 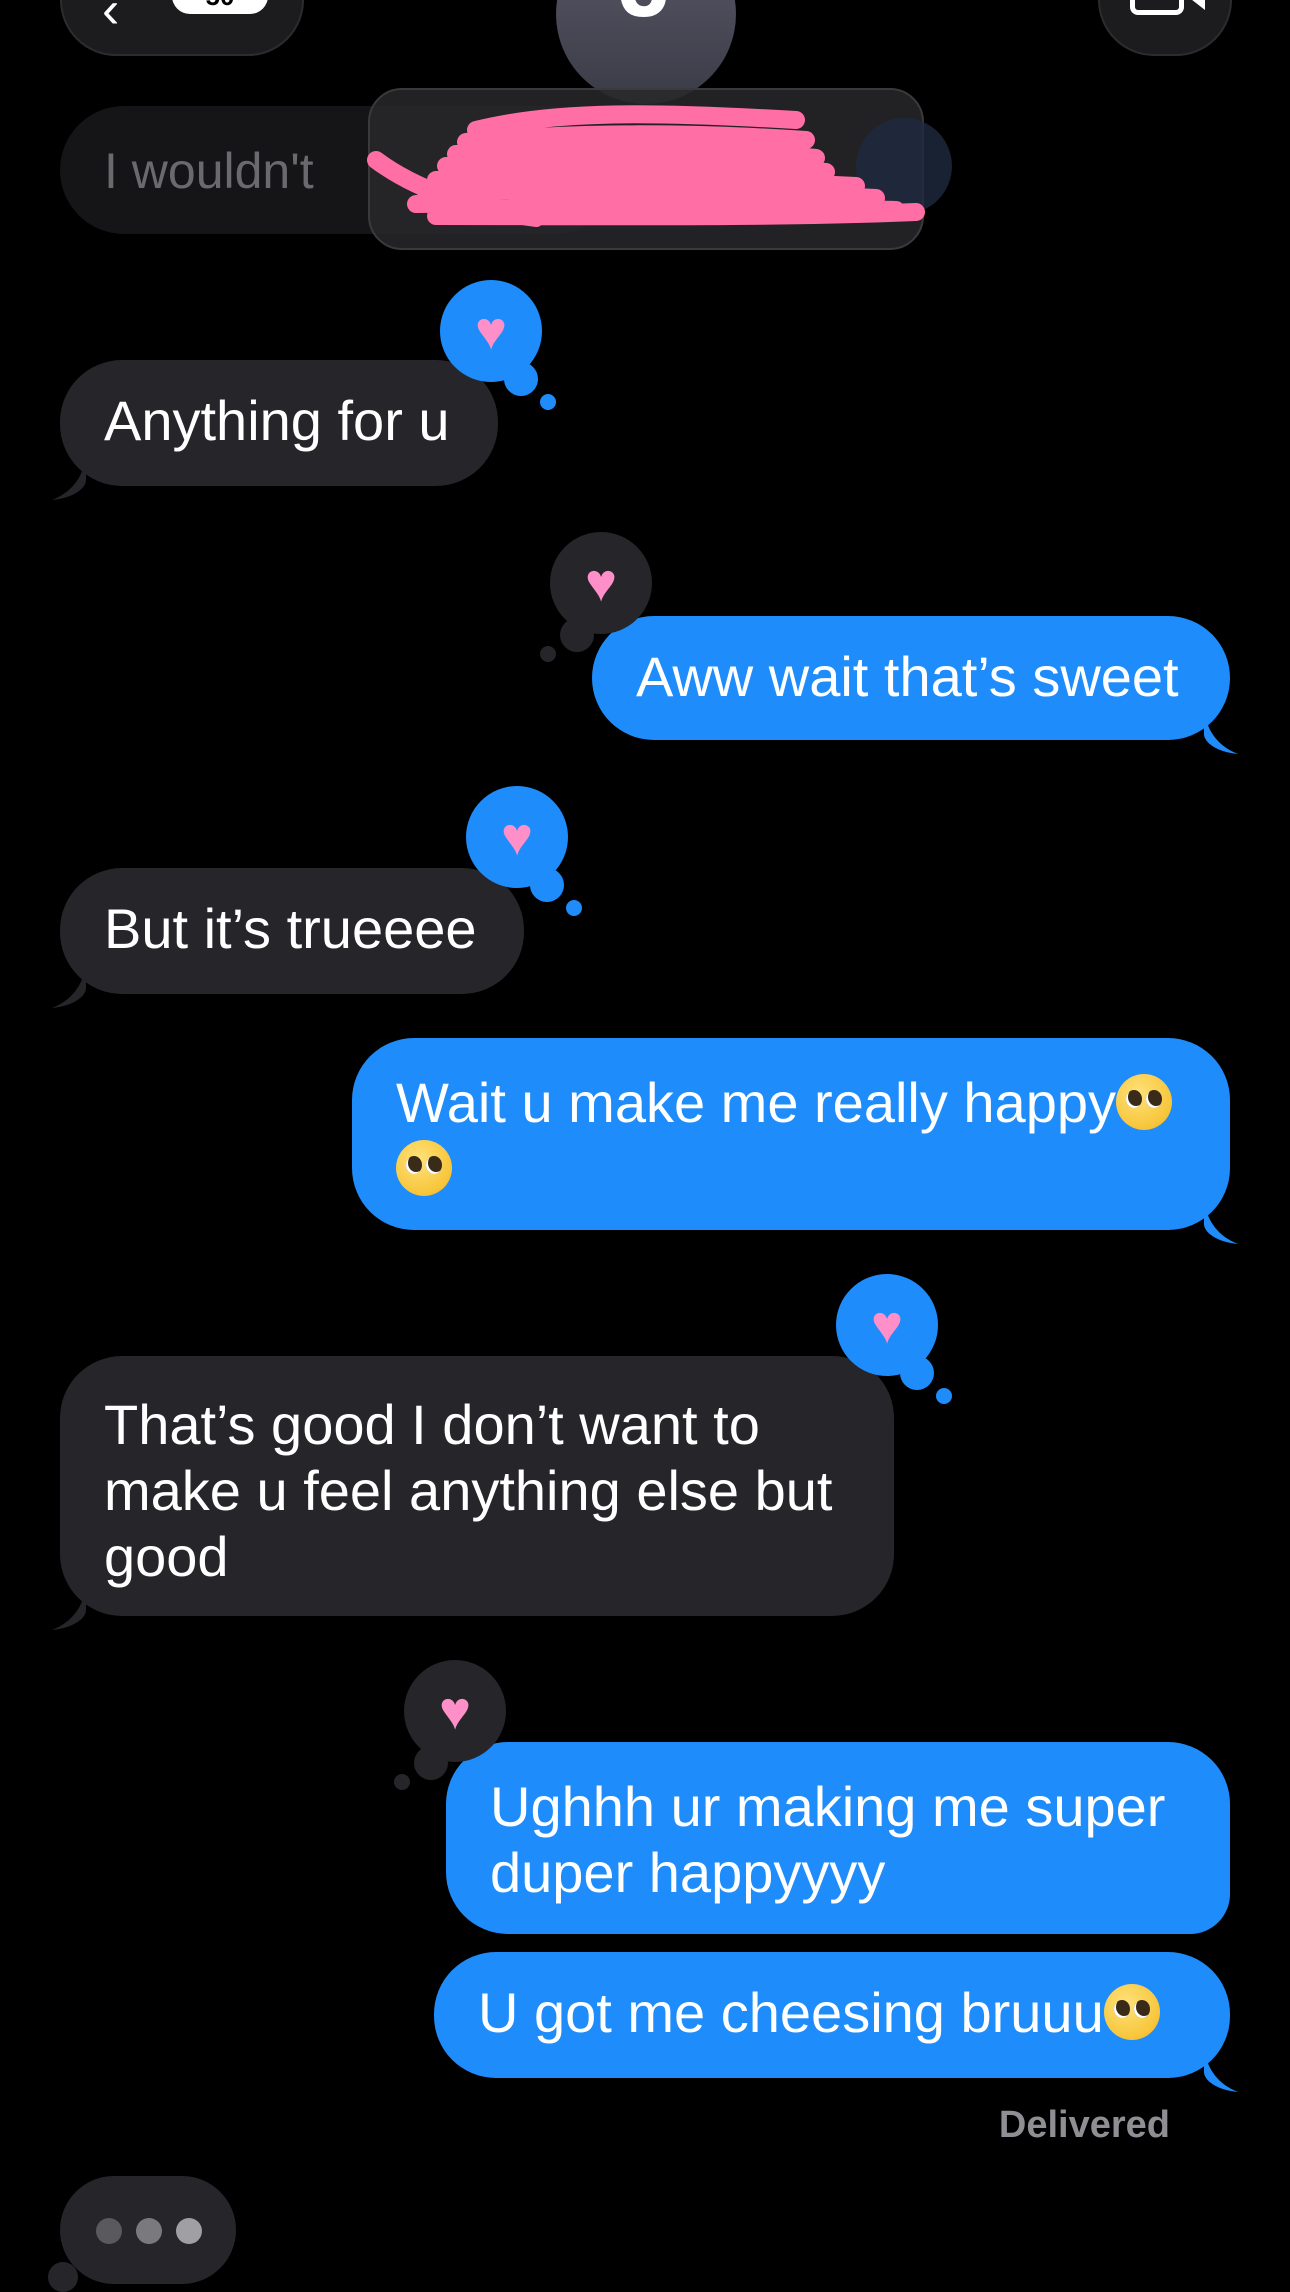 I want to click on message-text-line-1: That’s good I don’t want to, so click(x=432, y=1424).